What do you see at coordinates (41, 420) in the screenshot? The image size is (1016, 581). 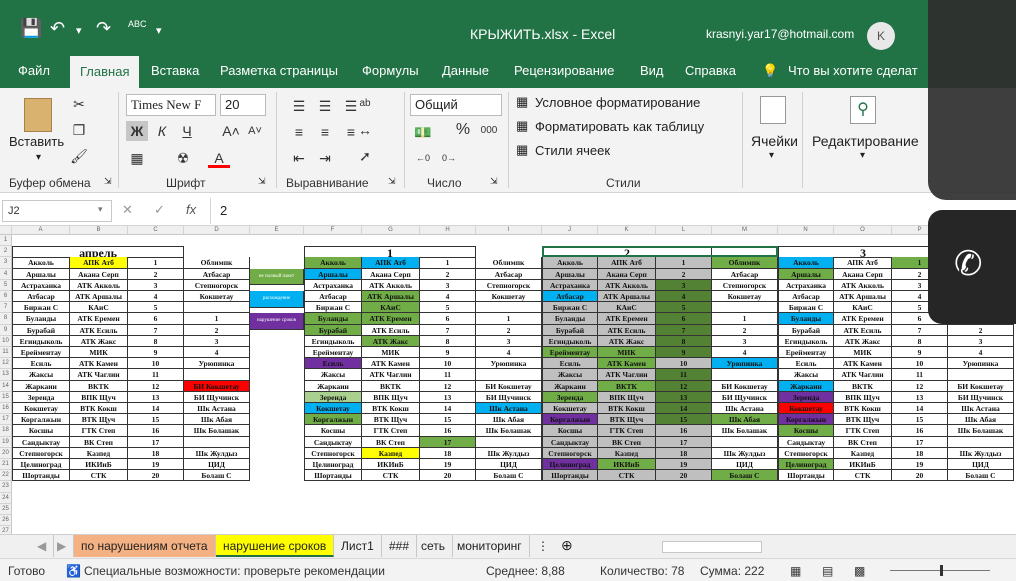 I see `cell-name: Коргалжын` at bounding box center [41, 420].